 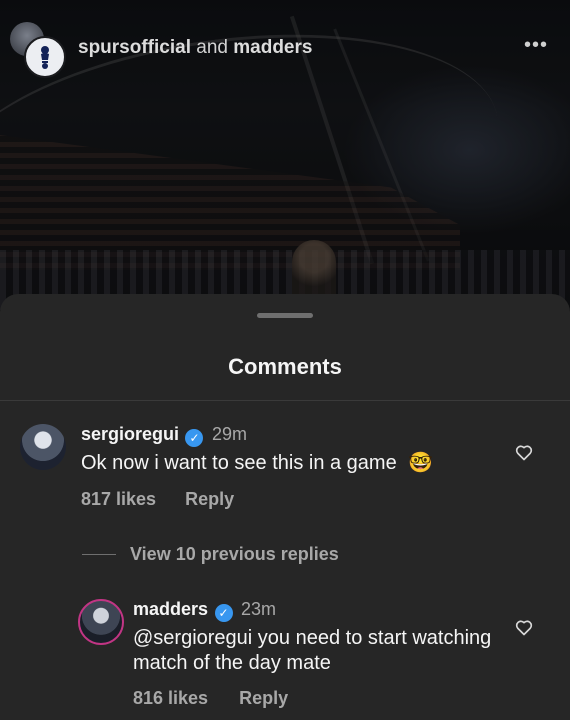 I want to click on view-previous-replies: View 10 previous replies, so click(x=210, y=554).